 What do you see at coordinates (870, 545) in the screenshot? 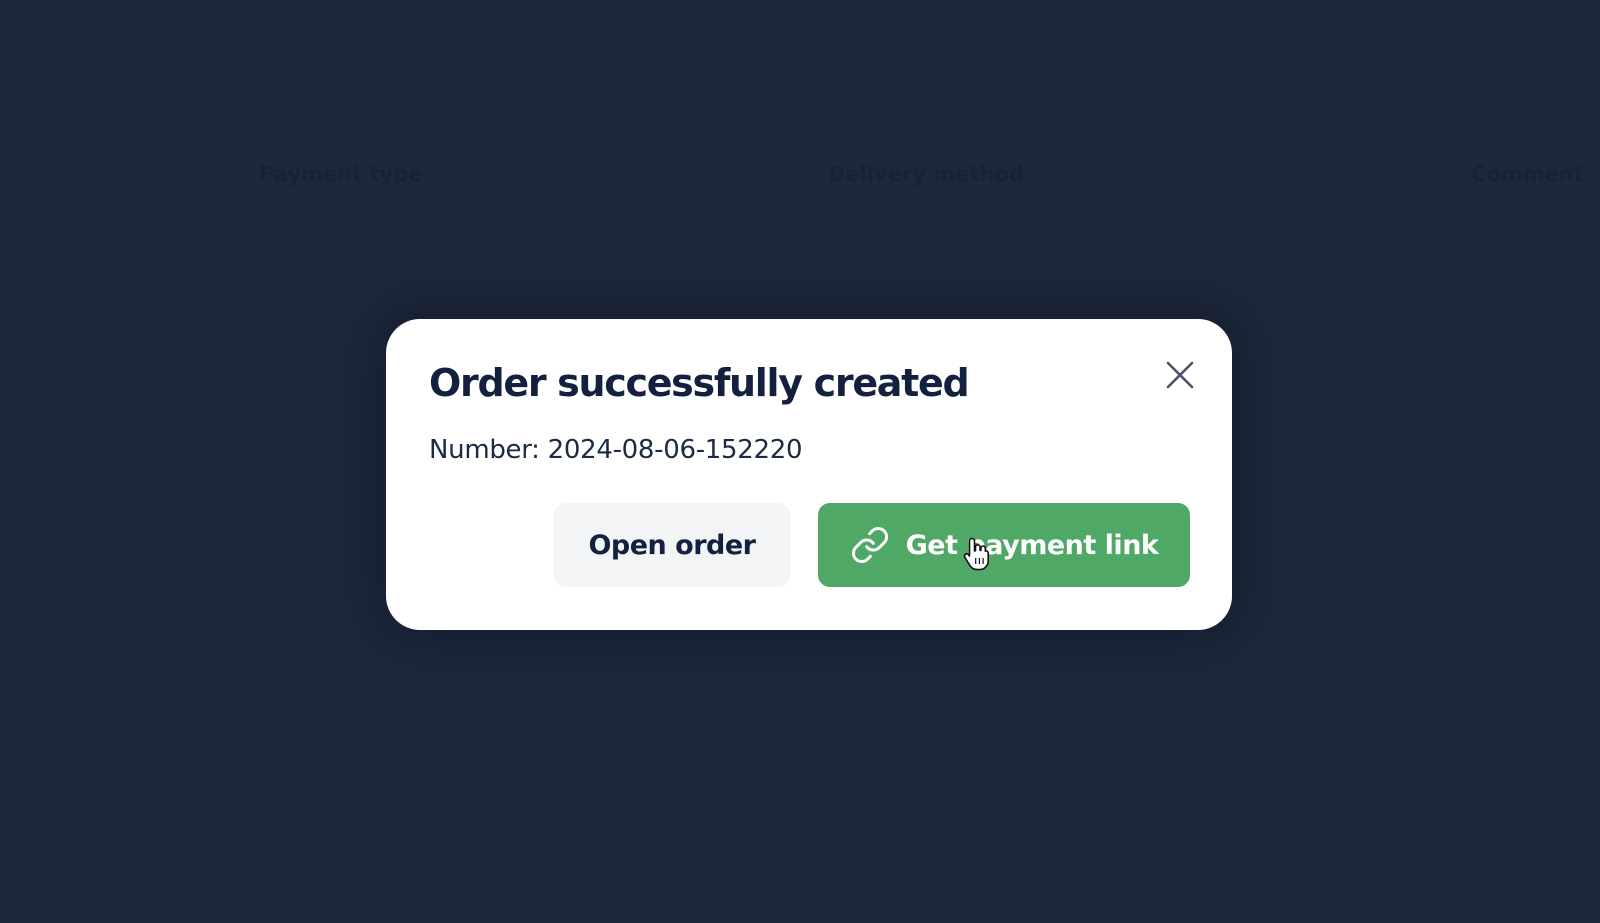
I see `link-icon` at bounding box center [870, 545].